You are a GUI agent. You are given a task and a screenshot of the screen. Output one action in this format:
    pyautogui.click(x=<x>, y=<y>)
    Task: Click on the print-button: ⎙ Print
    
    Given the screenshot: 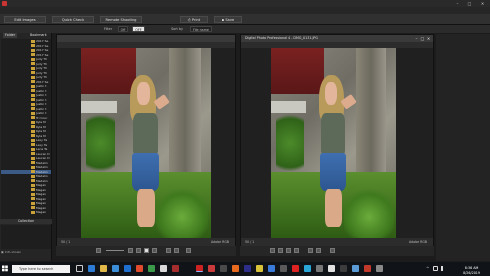 What is the action you would take?
    pyautogui.click(x=194, y=19)
    